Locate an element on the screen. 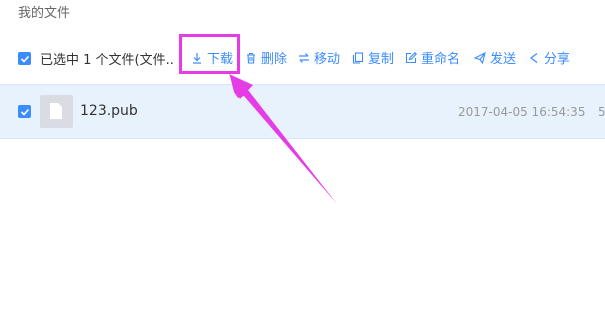  share-icon is located at coordinates (534, 57).